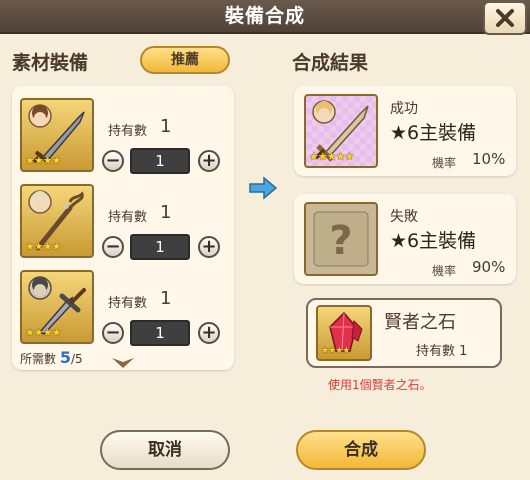  I want to click on synthesize-button: 合成, so click(361, 450).